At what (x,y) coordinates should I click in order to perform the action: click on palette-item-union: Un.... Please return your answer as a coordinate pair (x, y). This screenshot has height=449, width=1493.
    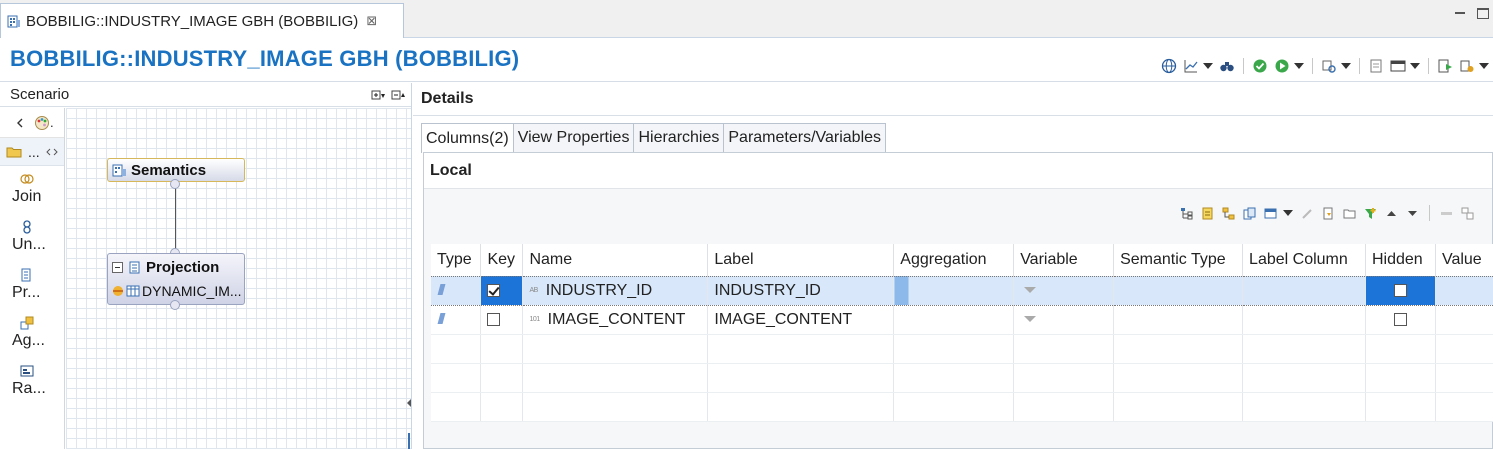
    Looking at the image, I should click on (32, 238).